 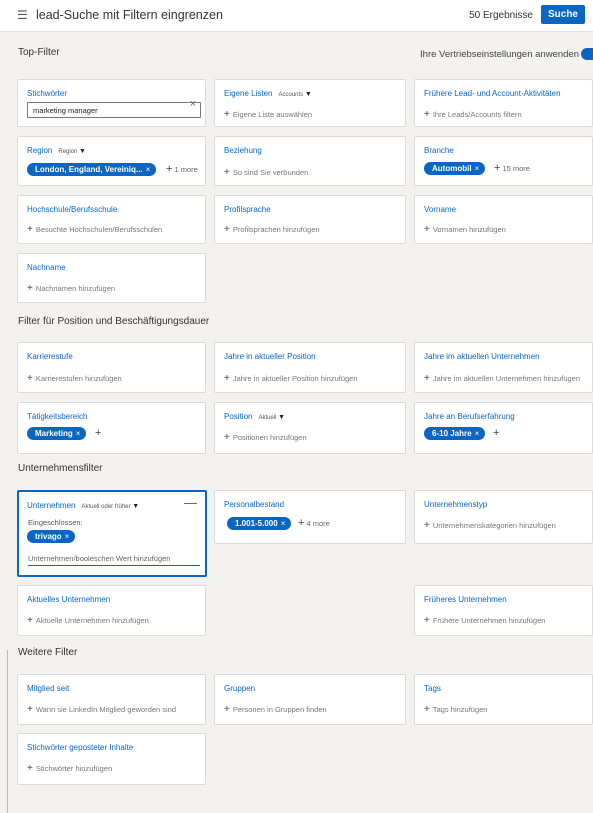 I want to click on region-dropdown: Region ▼, so click(x=72, y=151).